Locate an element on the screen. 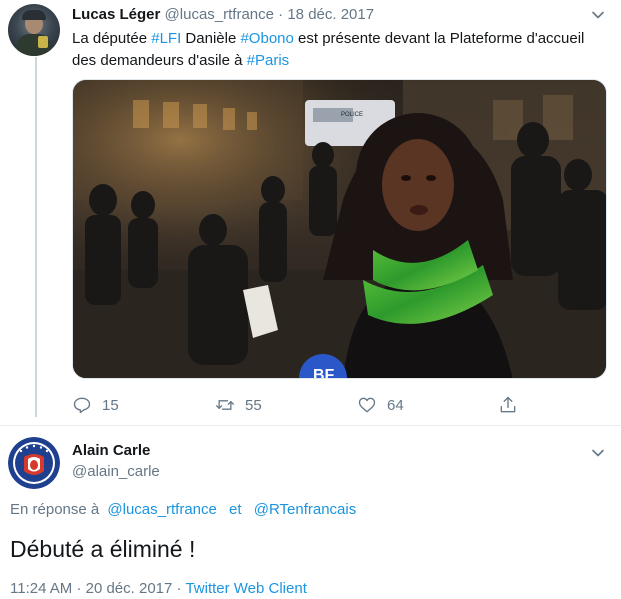  tweet-actions: 15 55 64 is located at coordinates (342, 406).